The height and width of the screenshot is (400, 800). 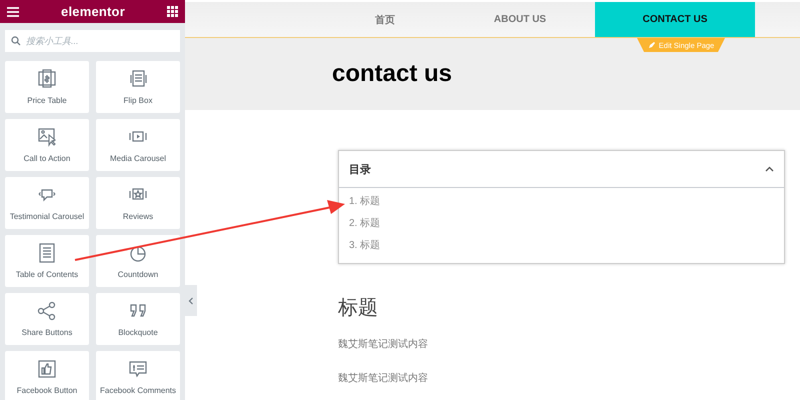 What do you see at coordinates (520, 19) in the screenshot?
I see `nav-link: ABOUT US` at bounding box center [520, 19].